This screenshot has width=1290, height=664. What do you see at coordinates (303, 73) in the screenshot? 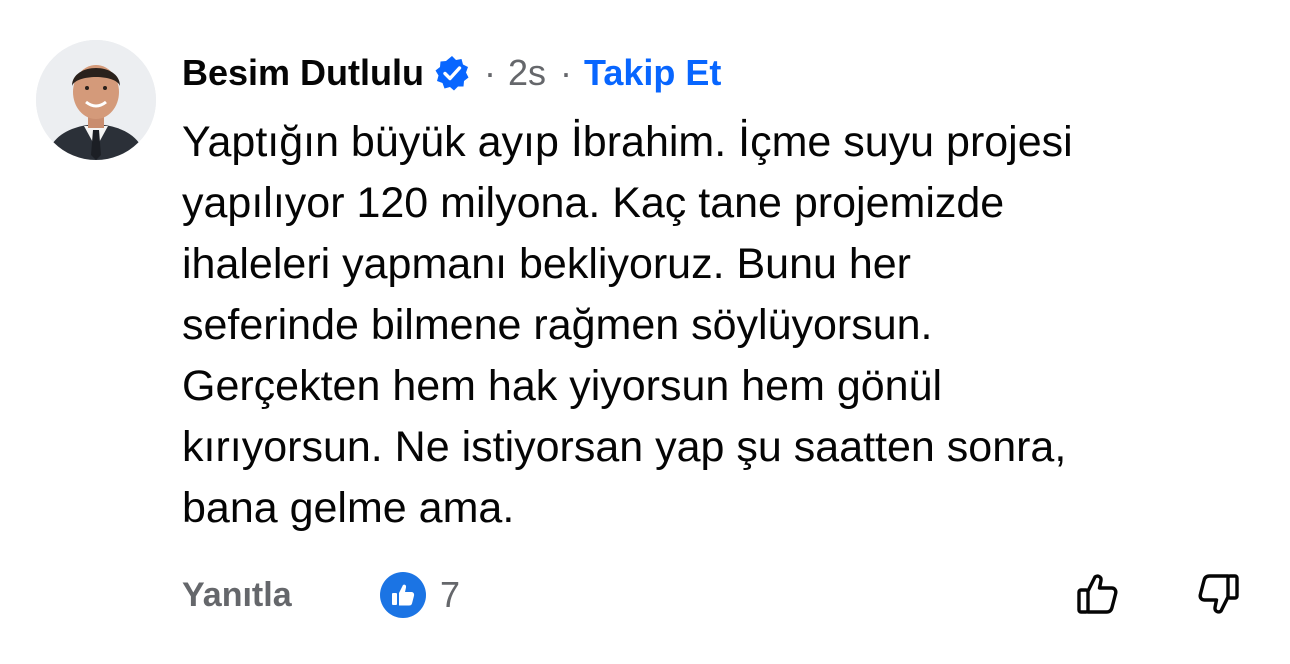
I see `author-name: Besim Dutlulu` at bounding box center [303, 73].